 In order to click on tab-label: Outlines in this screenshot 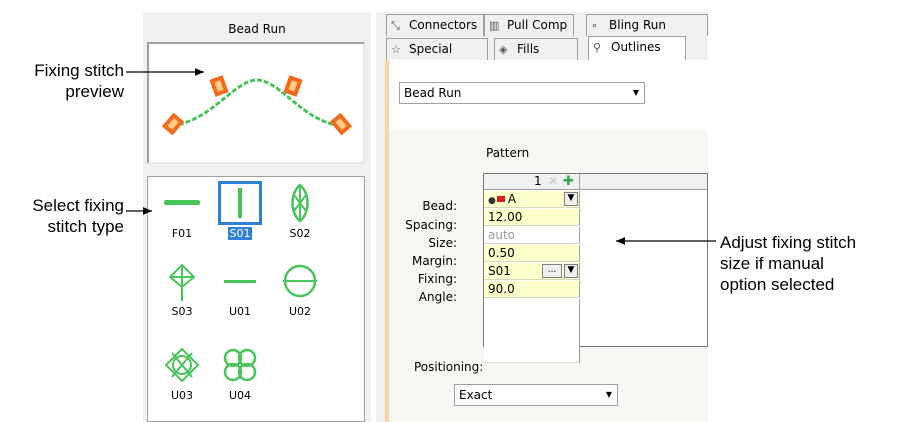, I will do `click(636, 47)`.